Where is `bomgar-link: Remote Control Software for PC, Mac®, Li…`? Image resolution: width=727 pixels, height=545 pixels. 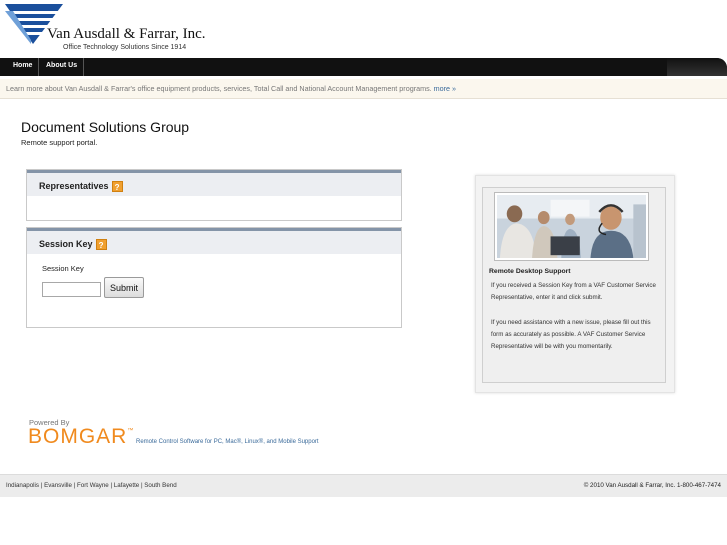 bomgar-link: Remote Control Software for PC, Mac®, Li… is located at coordinates (227, 442).